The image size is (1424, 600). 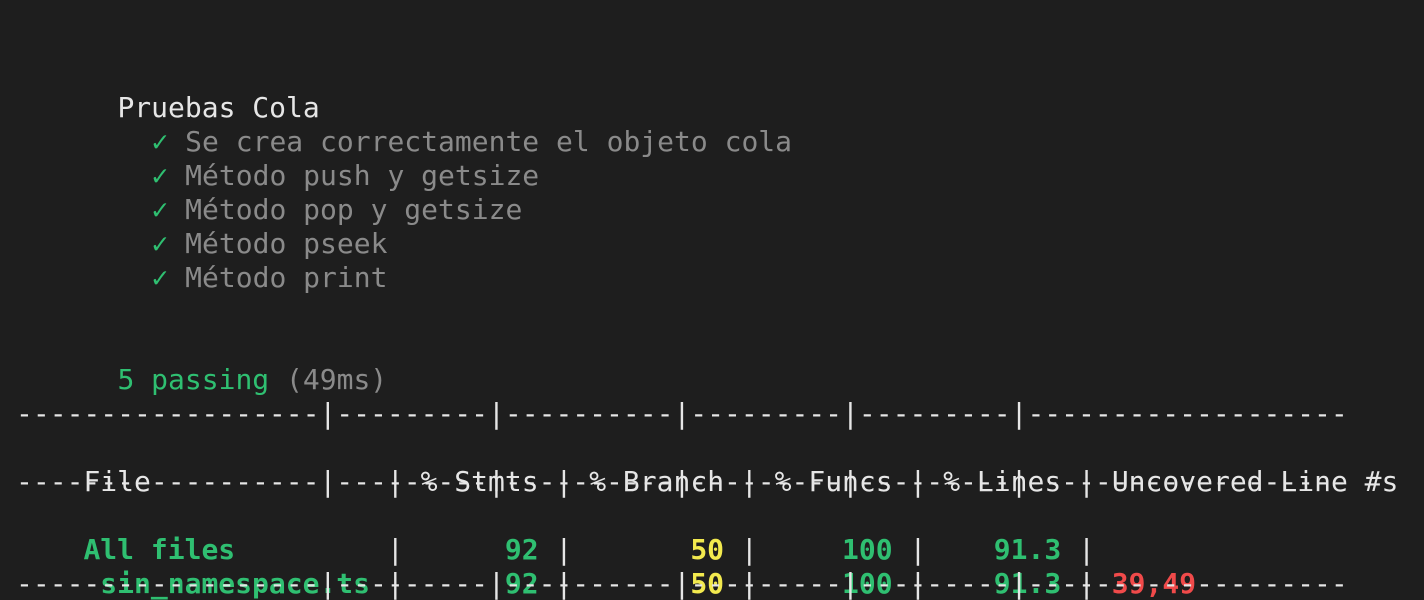 What do you see at coordinates (303, 192) in the screenshot?
I see `test-result-3: ✓ Método pop y getsize` at bounding box center [303, 192].